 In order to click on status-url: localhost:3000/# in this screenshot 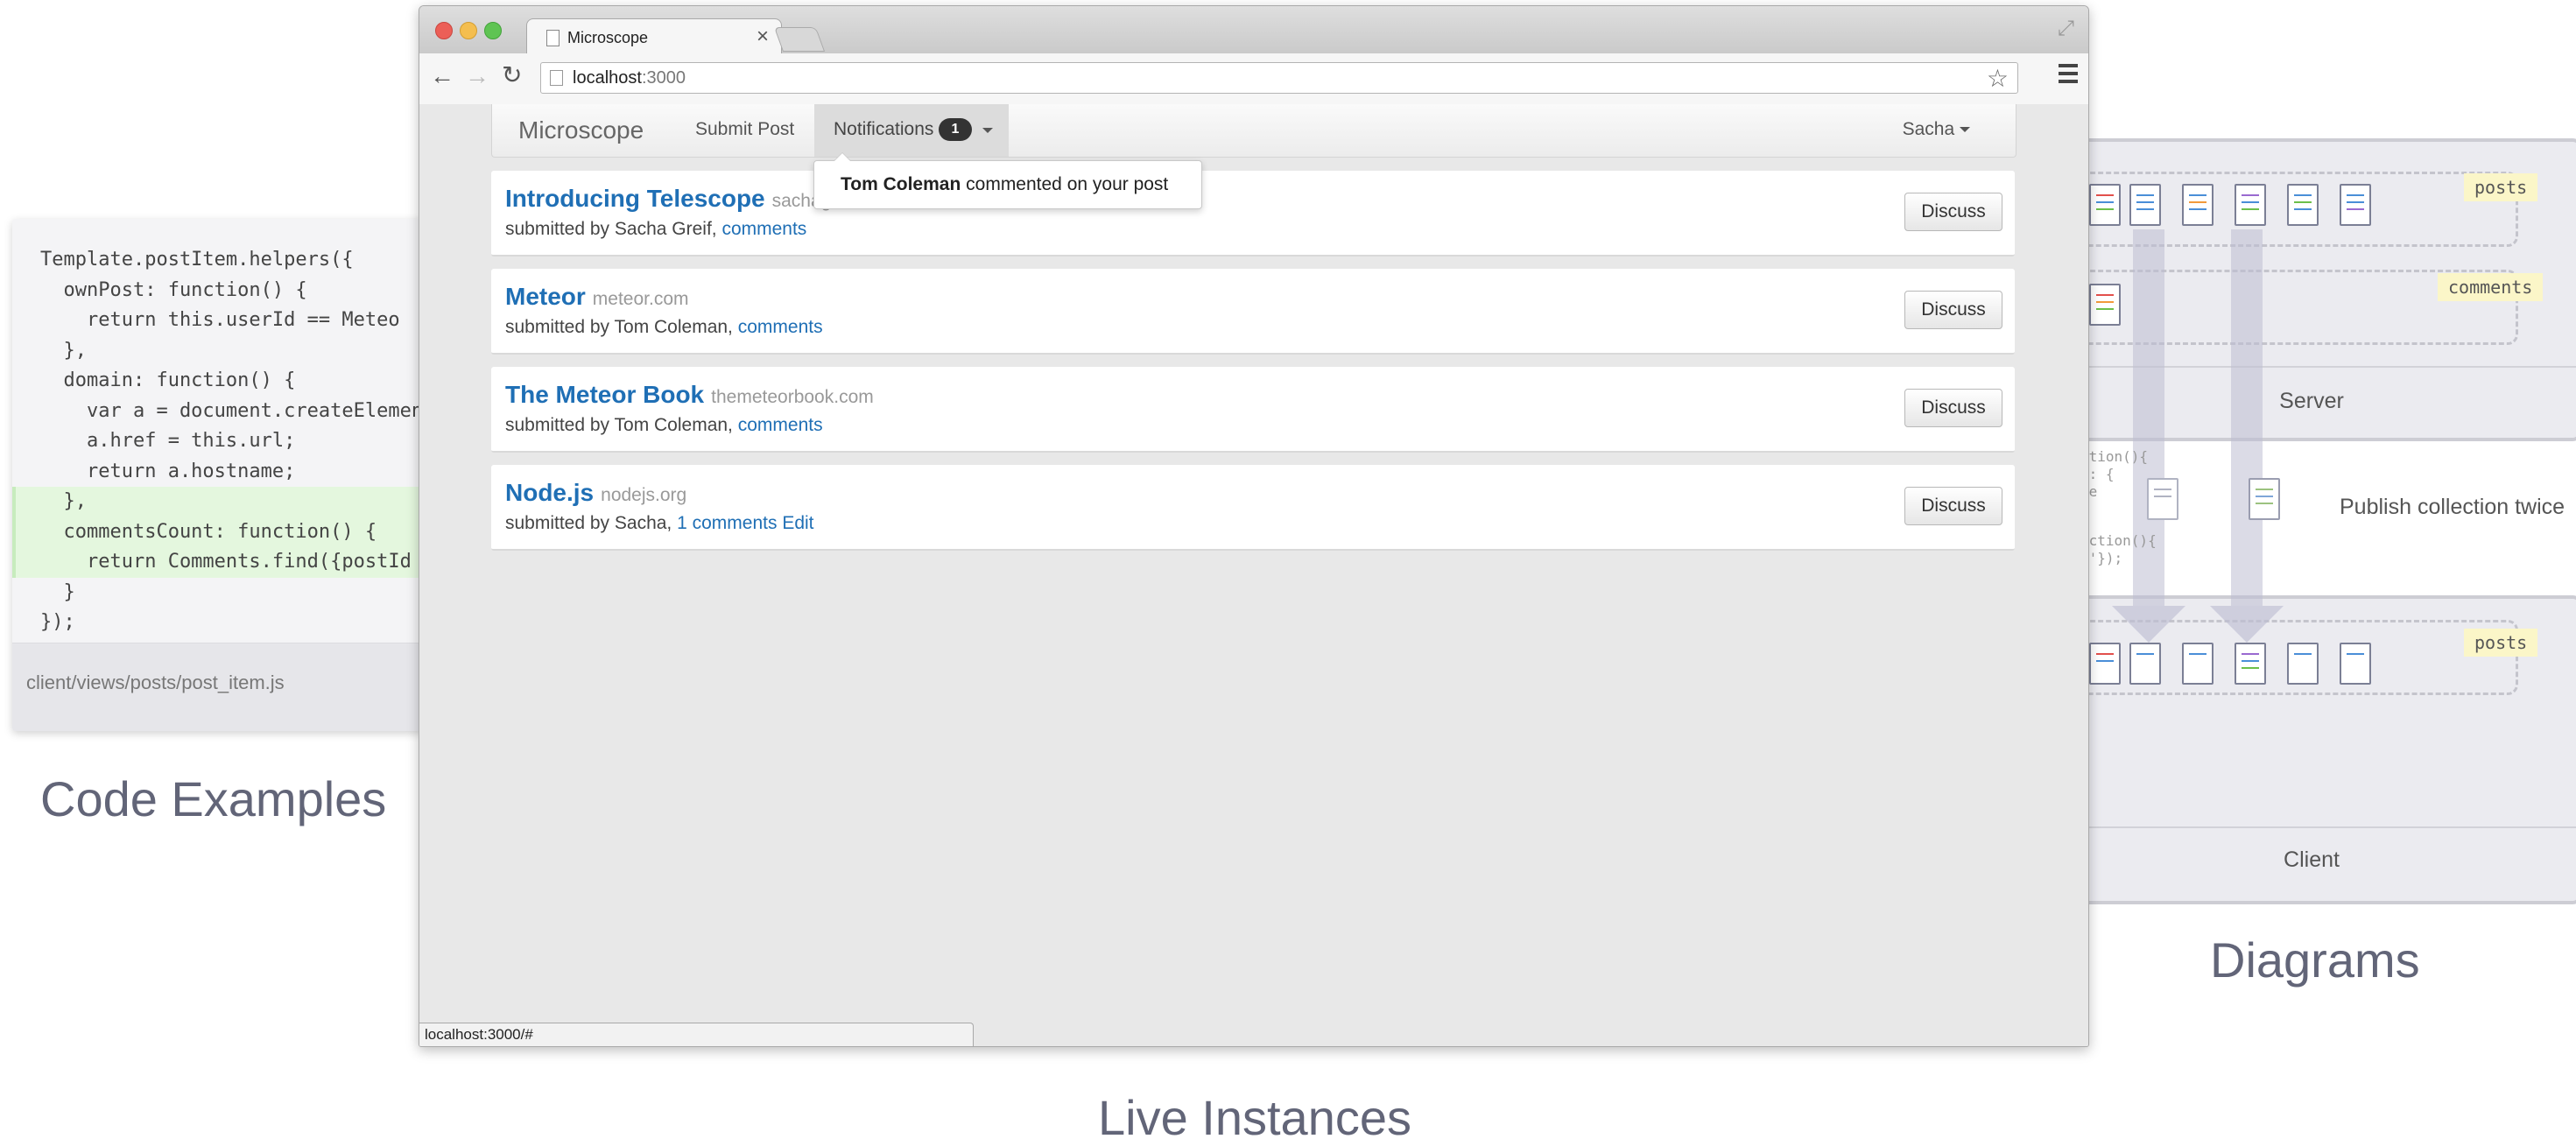, I will do `click(479, 1034)`.